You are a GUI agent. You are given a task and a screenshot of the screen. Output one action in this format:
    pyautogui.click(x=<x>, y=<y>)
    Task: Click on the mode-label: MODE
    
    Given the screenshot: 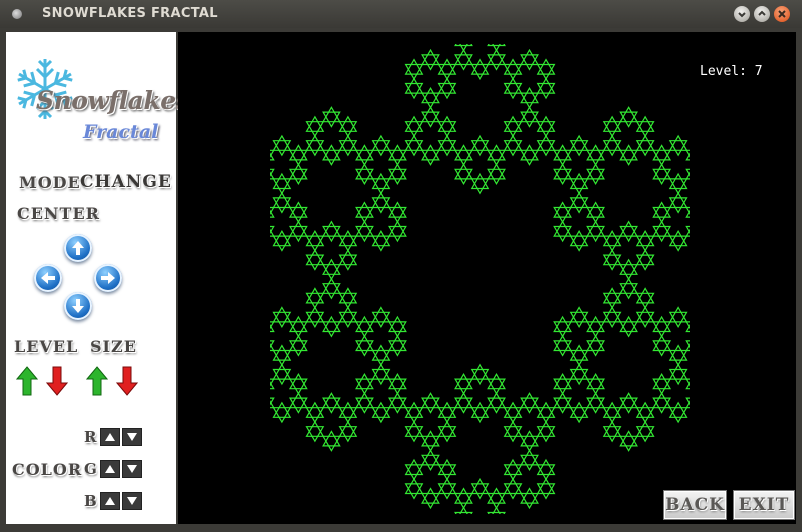 What is the action you would take?
    pyautogui.click(x=50, y=182)
    